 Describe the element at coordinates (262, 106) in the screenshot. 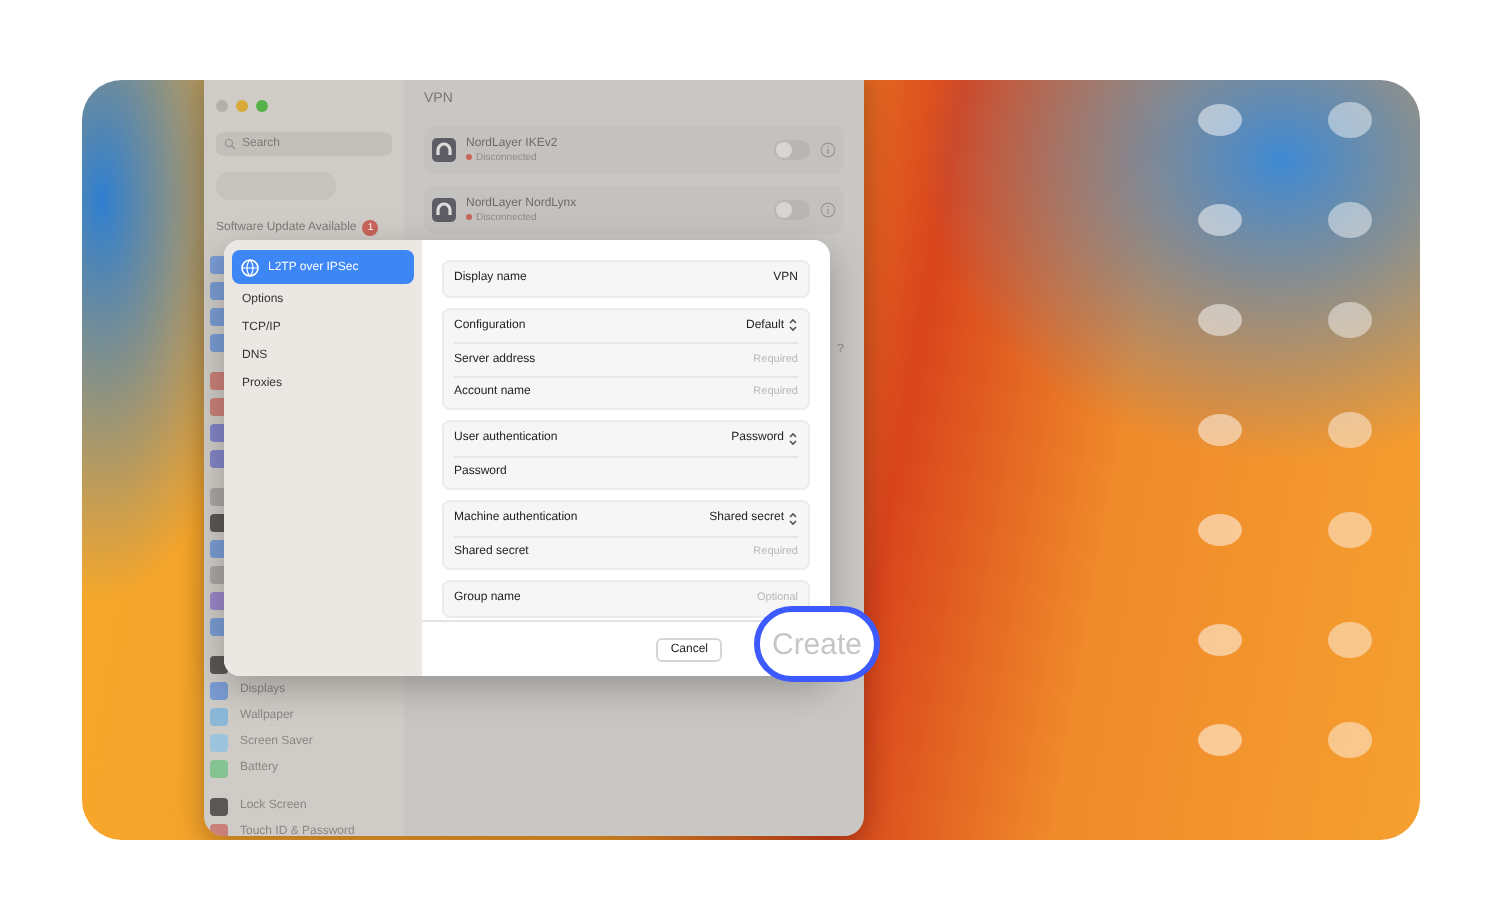

I see `zoom-icon` at that location.